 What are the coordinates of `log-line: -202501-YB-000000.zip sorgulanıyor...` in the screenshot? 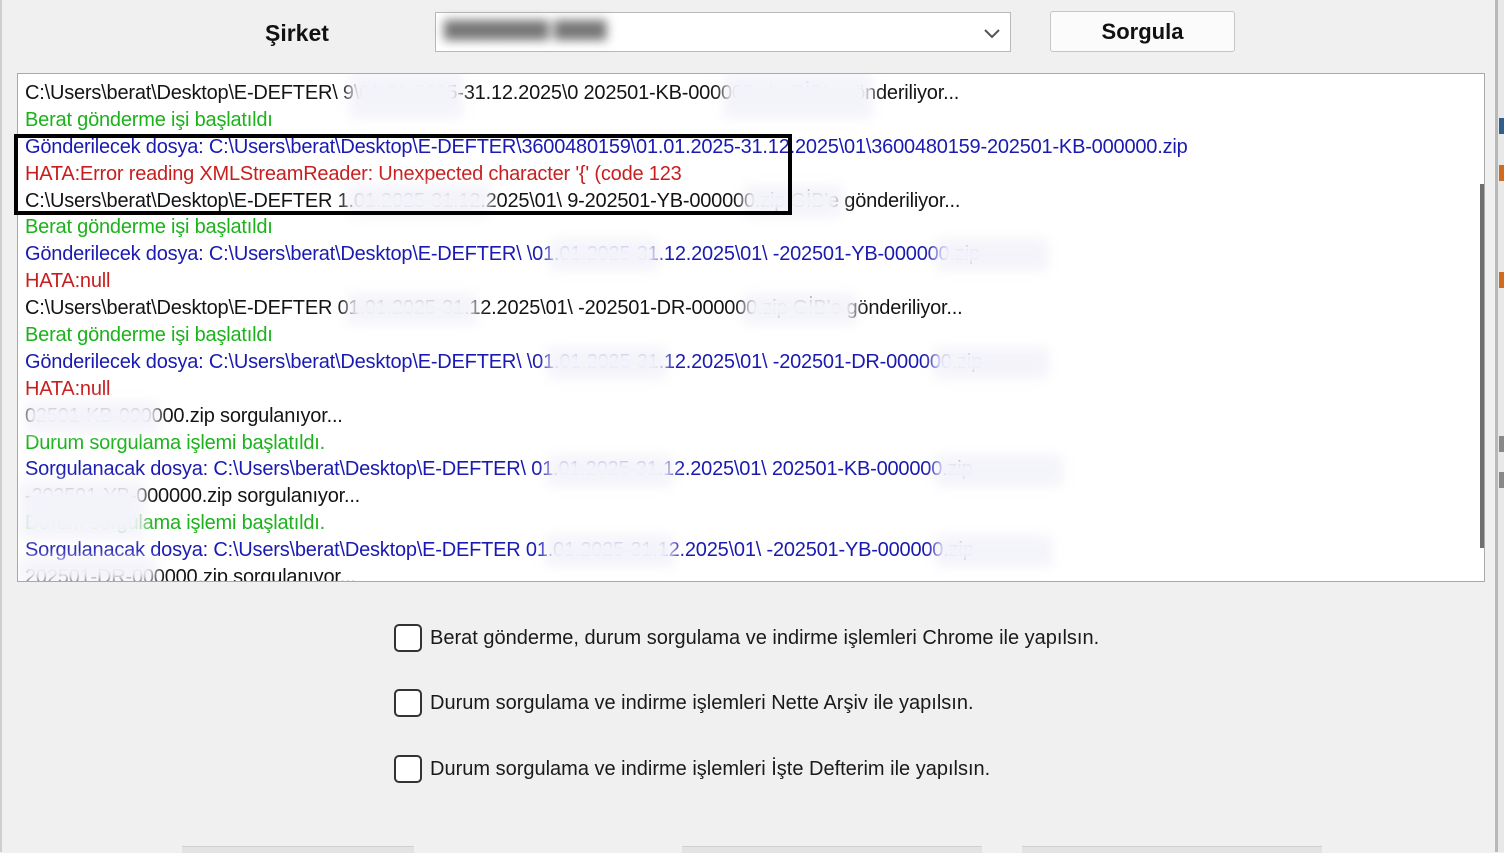 It's located at (193, 496).